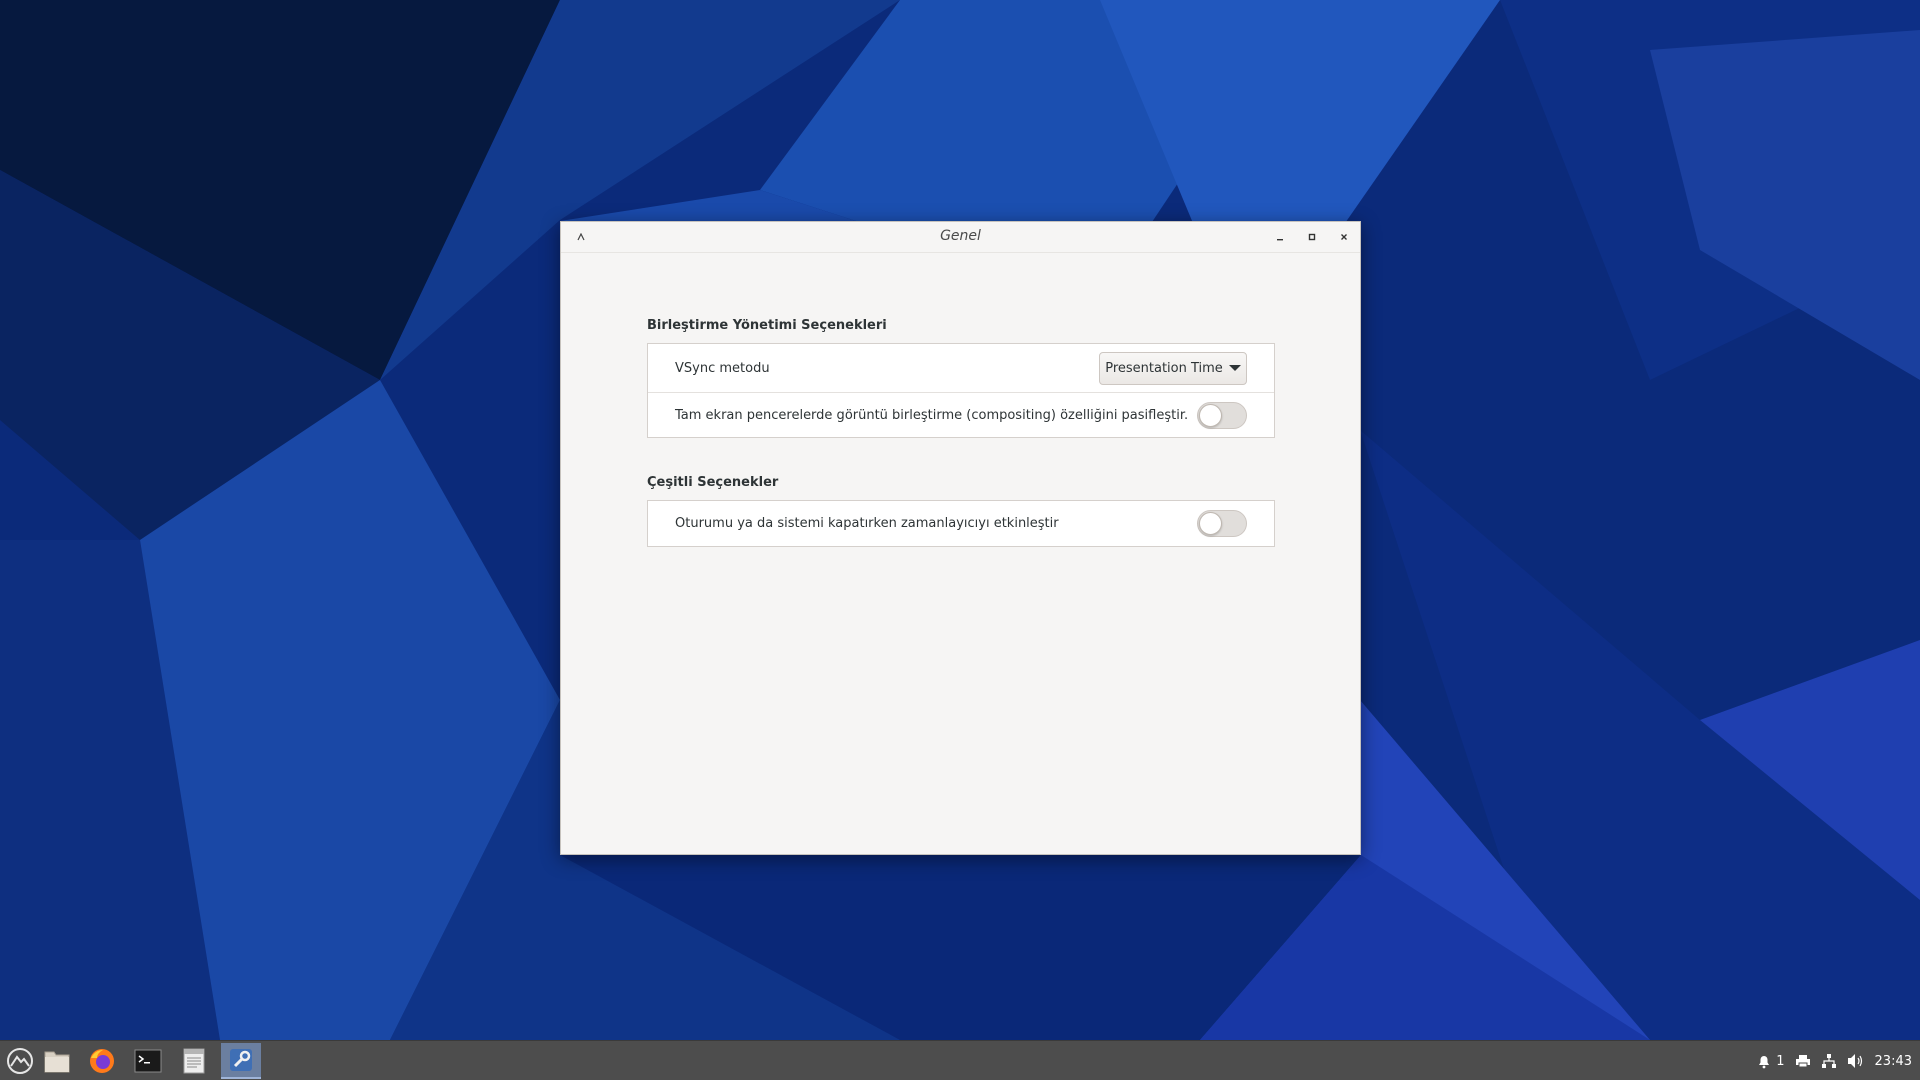 The height and width of the screenshot is (1081, 1920). I want to click on section-title-misc: Çeşitli Seçenekler, so click(713, 482).